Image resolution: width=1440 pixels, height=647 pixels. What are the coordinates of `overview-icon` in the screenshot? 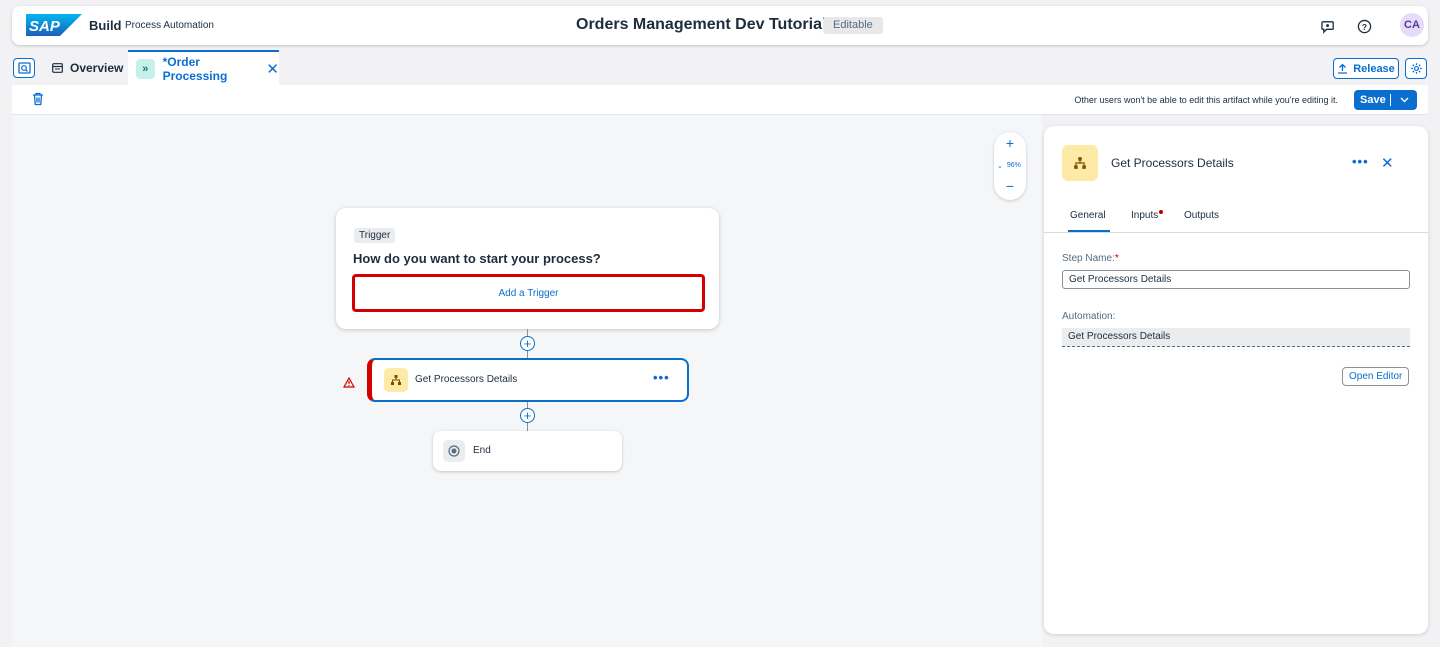 It's located at (57, 67).